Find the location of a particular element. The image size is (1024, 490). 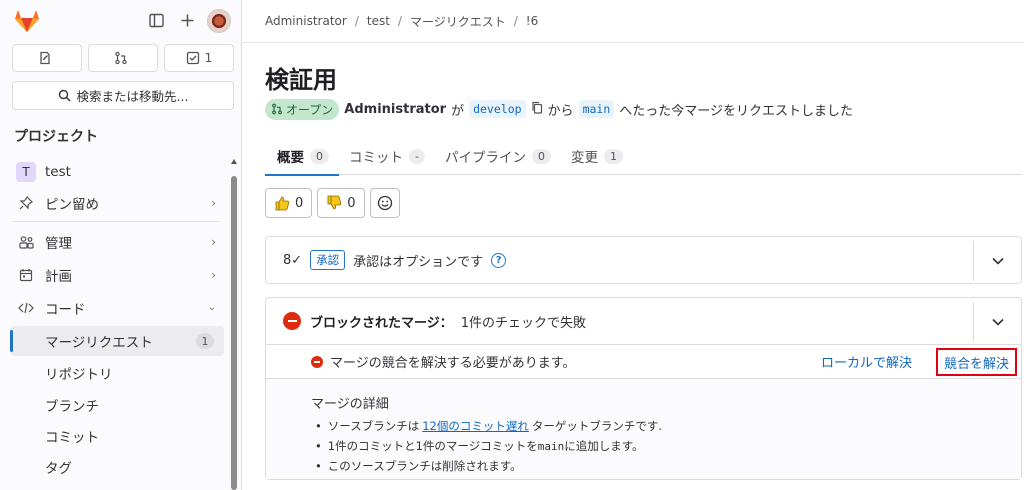

issues-icon is located at coordinates (44, 58).